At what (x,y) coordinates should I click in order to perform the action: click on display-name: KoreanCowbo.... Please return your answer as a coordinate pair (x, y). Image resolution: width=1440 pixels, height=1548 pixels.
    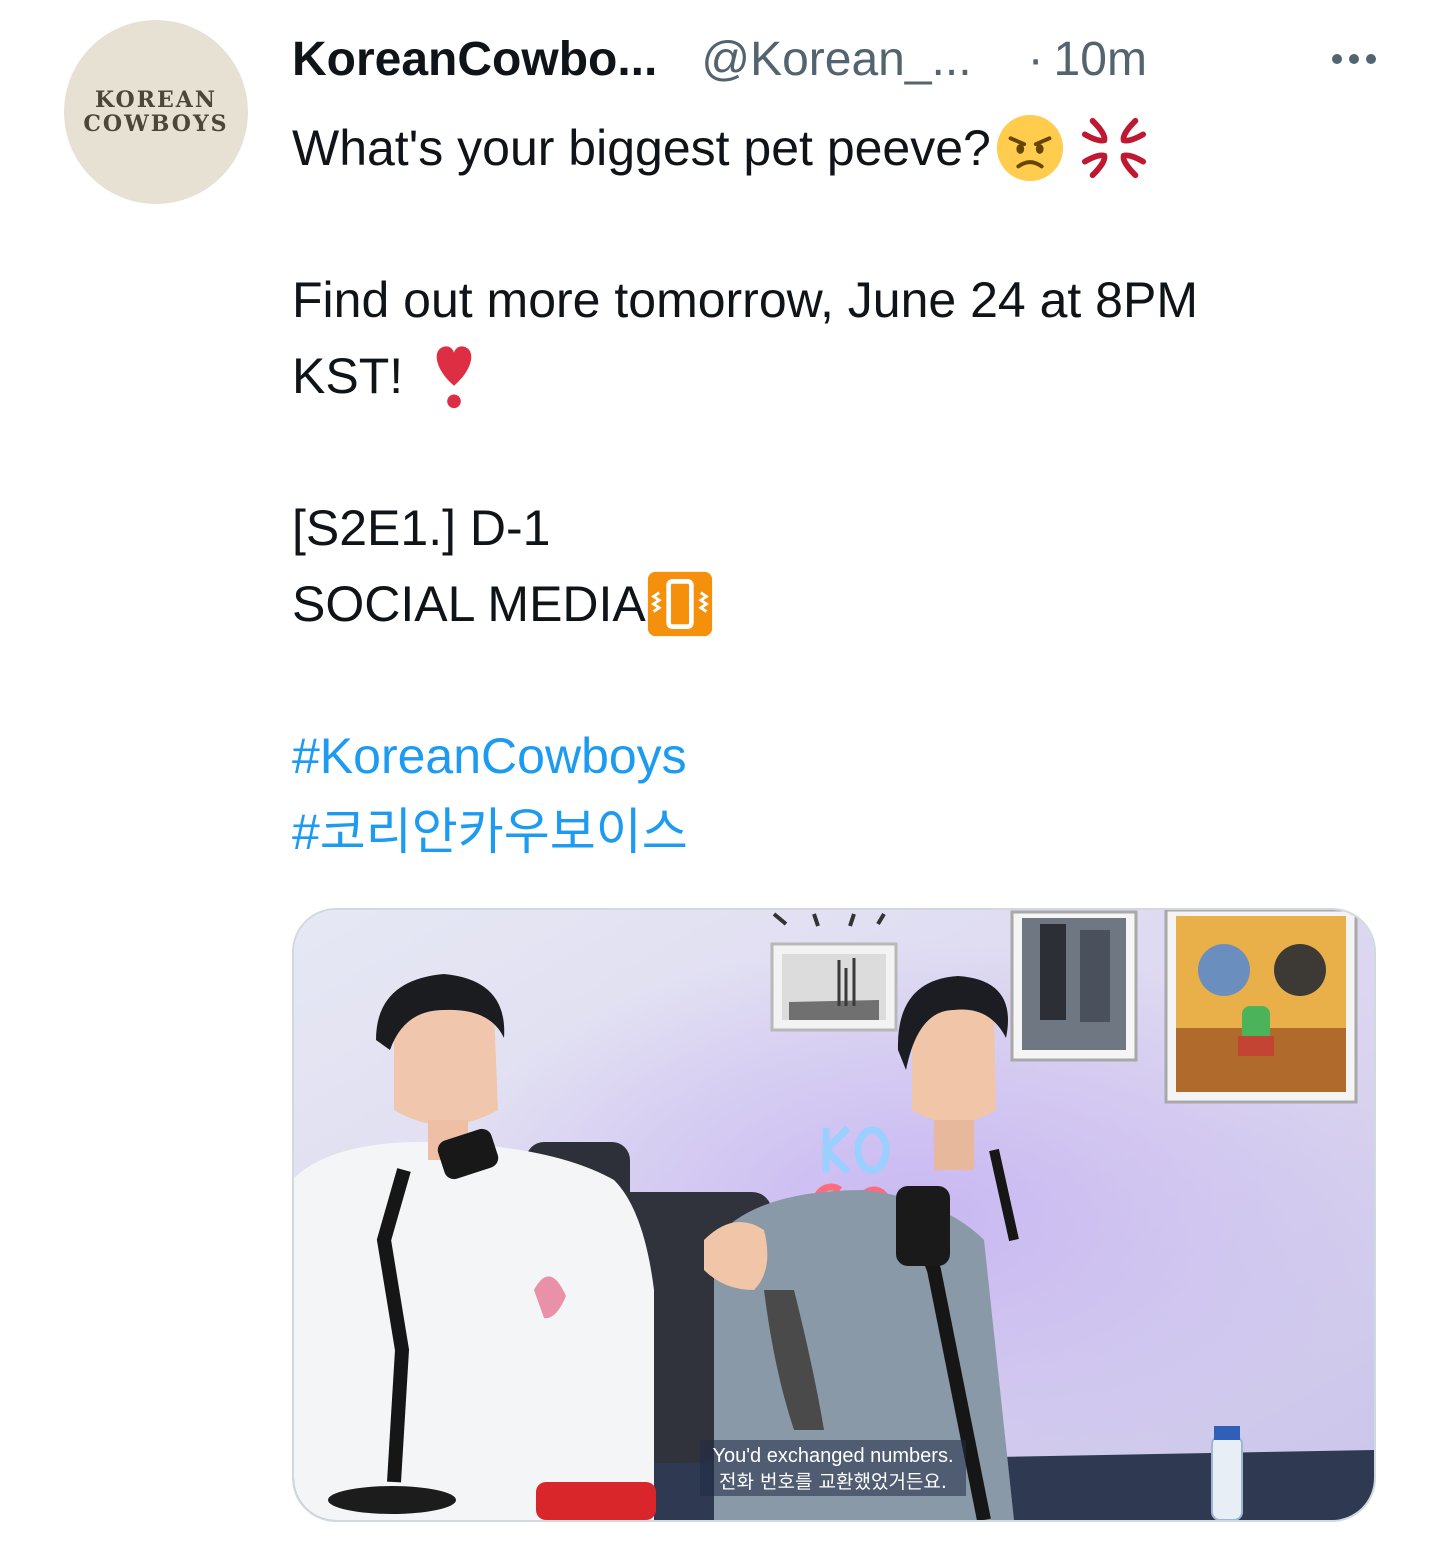
    Looking at the image, I should click on (474, 59).